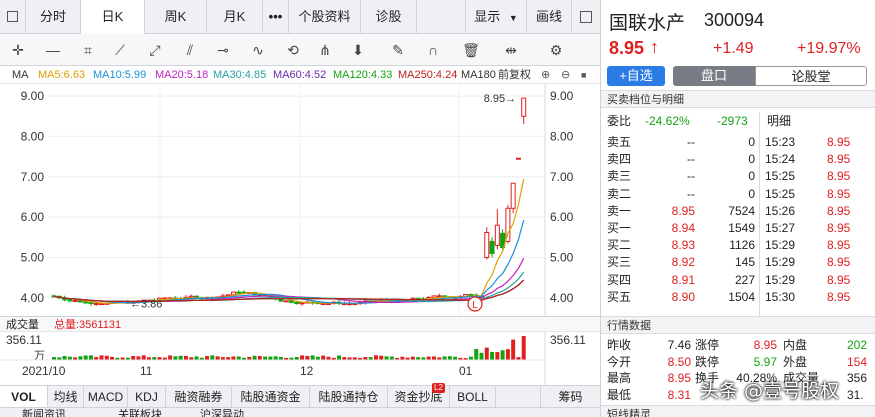  What do you see at coordinates (473, 397) in the screenshot?
I see `tab-boll: BOLL` at bounding box center [473, 397].